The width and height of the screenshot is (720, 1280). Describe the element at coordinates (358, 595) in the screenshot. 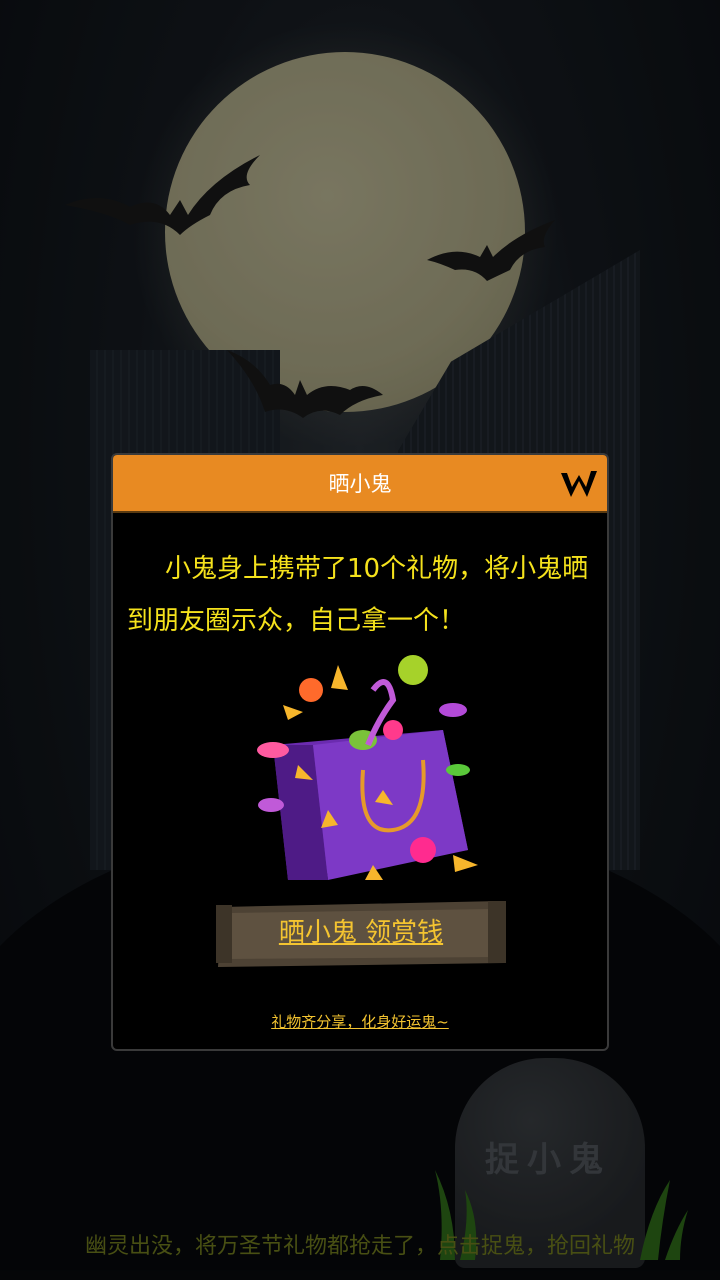

I see `dialog-message: 小鬼身上携带了10个礼物，将小鬼晒到朋友圈示众，自己拿一个！` at that location.